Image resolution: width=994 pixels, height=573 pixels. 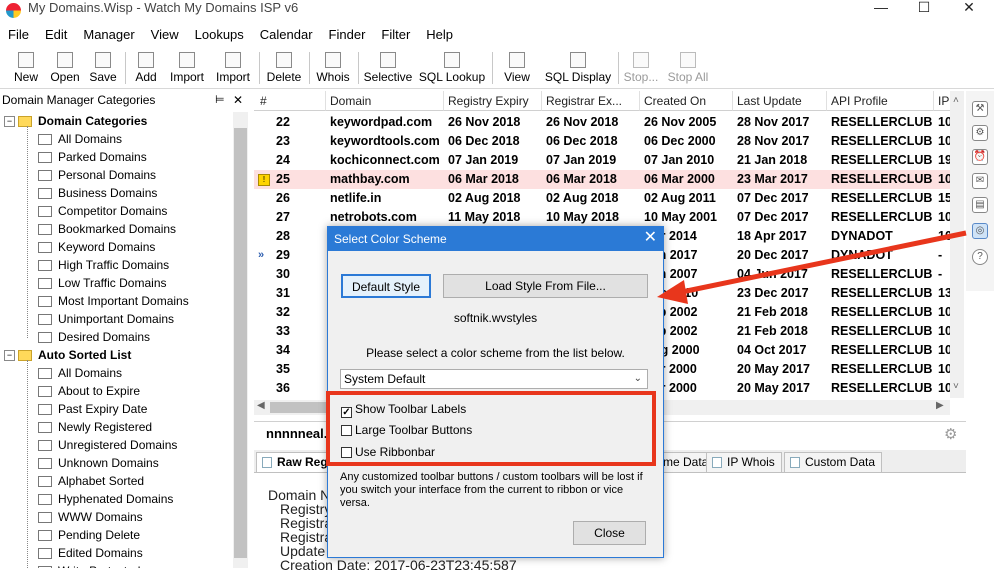 I want to click on menu-edit: Edit, so click(x=56, y=34).